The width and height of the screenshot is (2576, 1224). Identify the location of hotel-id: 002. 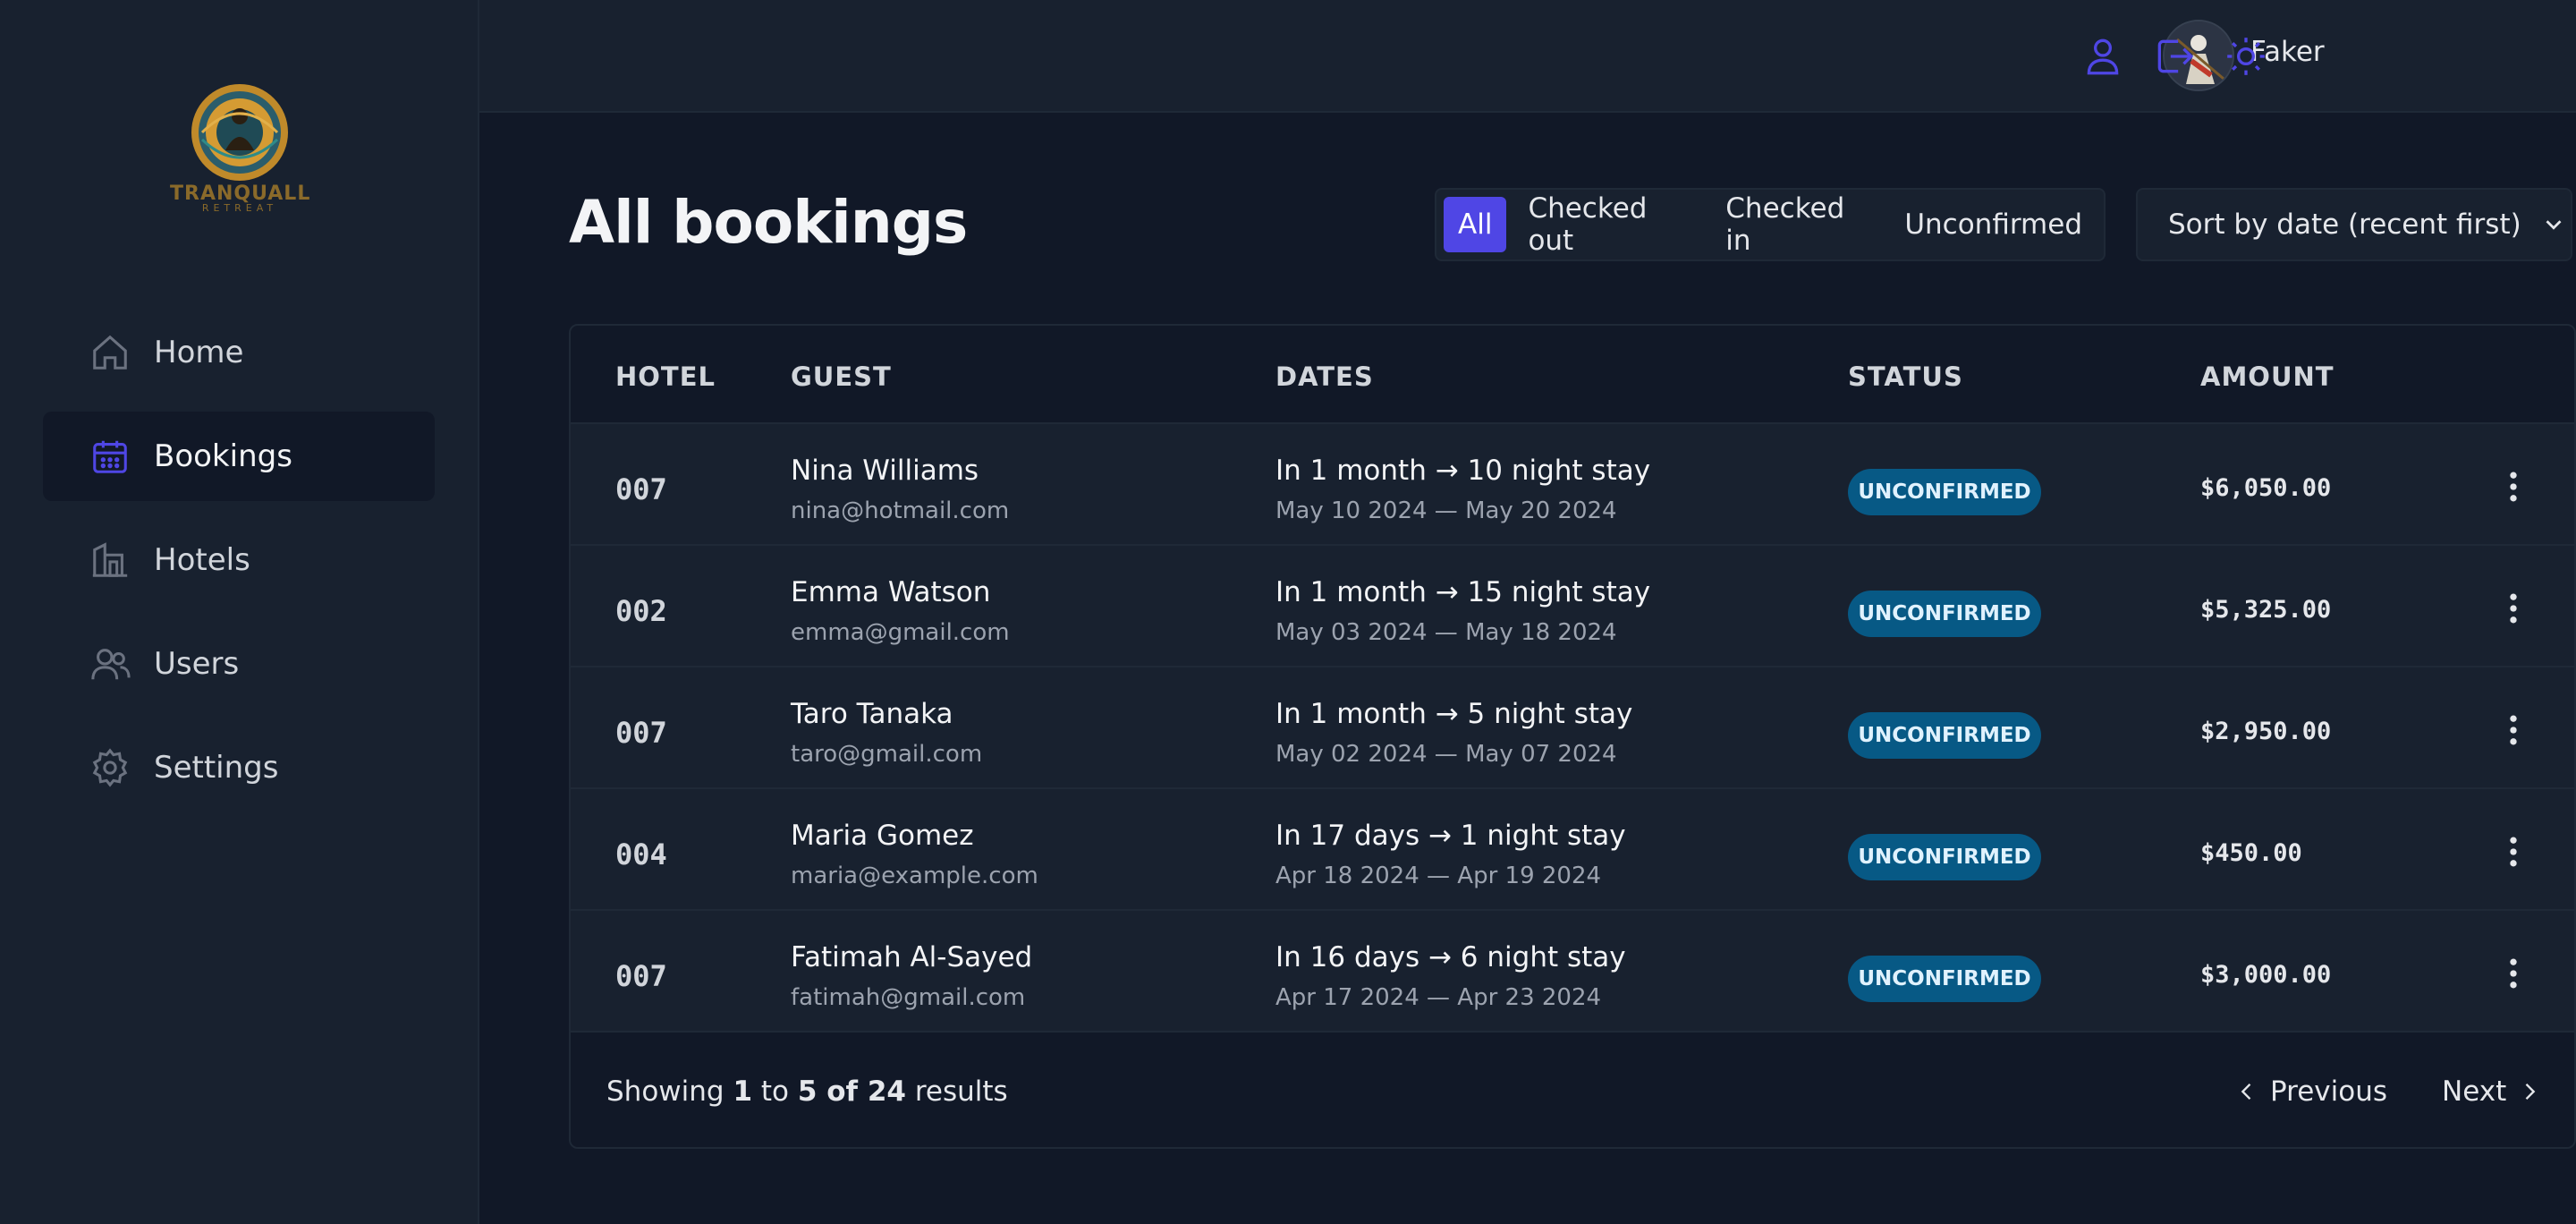
(641, 611).